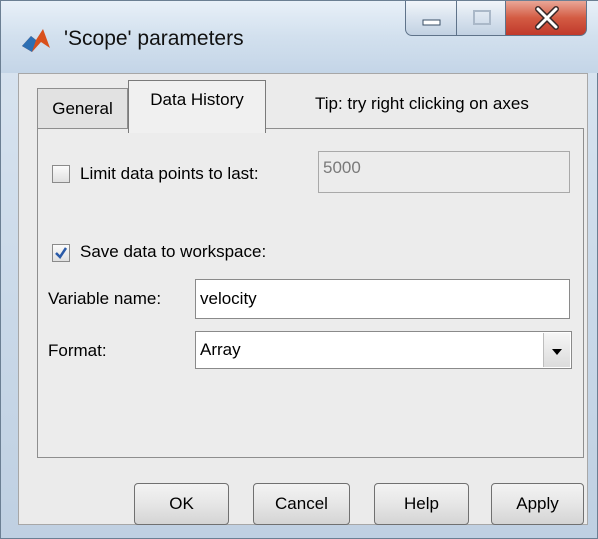 The height and width of the screenshot is (539, 598). I want to click on dropdown-arrow, so click(556, 350).